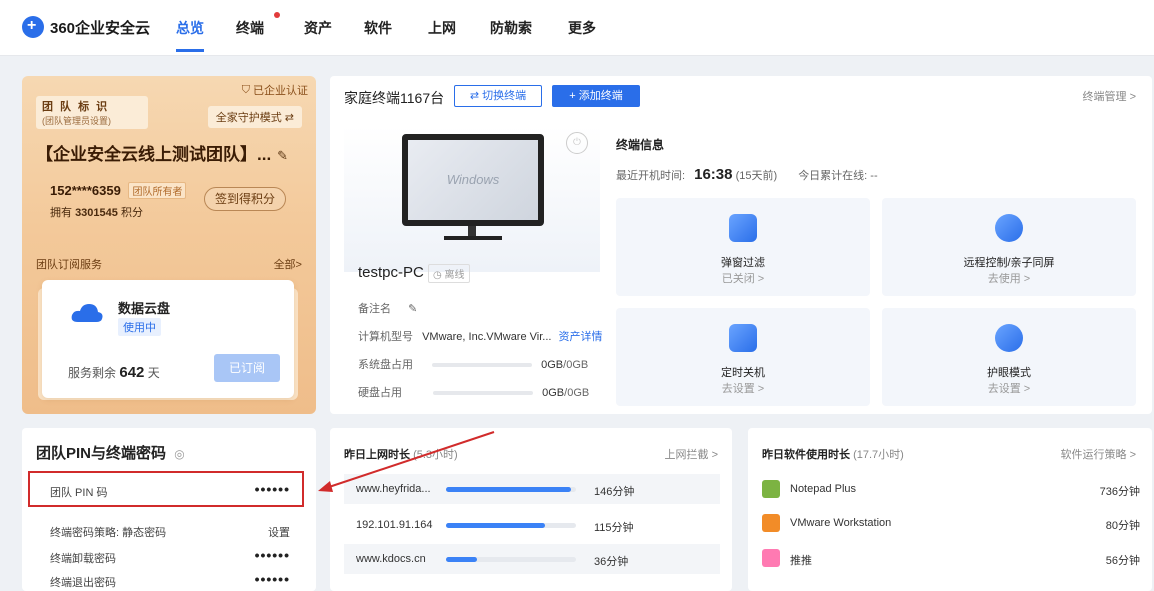 The width and height of the screenshot is (1154, 591). I want to click on service-remaining: 服务剩余 642 天, so click(114, 372).